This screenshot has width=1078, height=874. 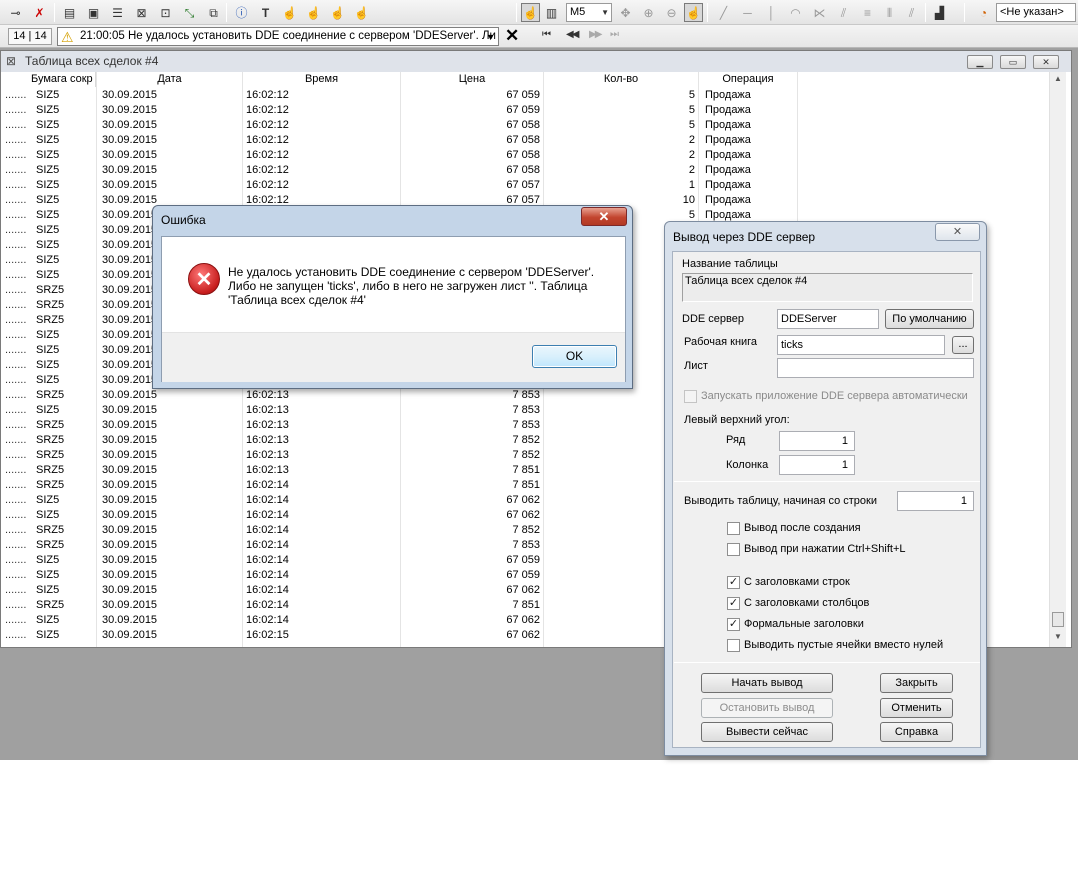 What do you see at coordinates (589, 12) in the screenshot?
I see `interval-select: M5 ▼` at bounding box center [589, 12].